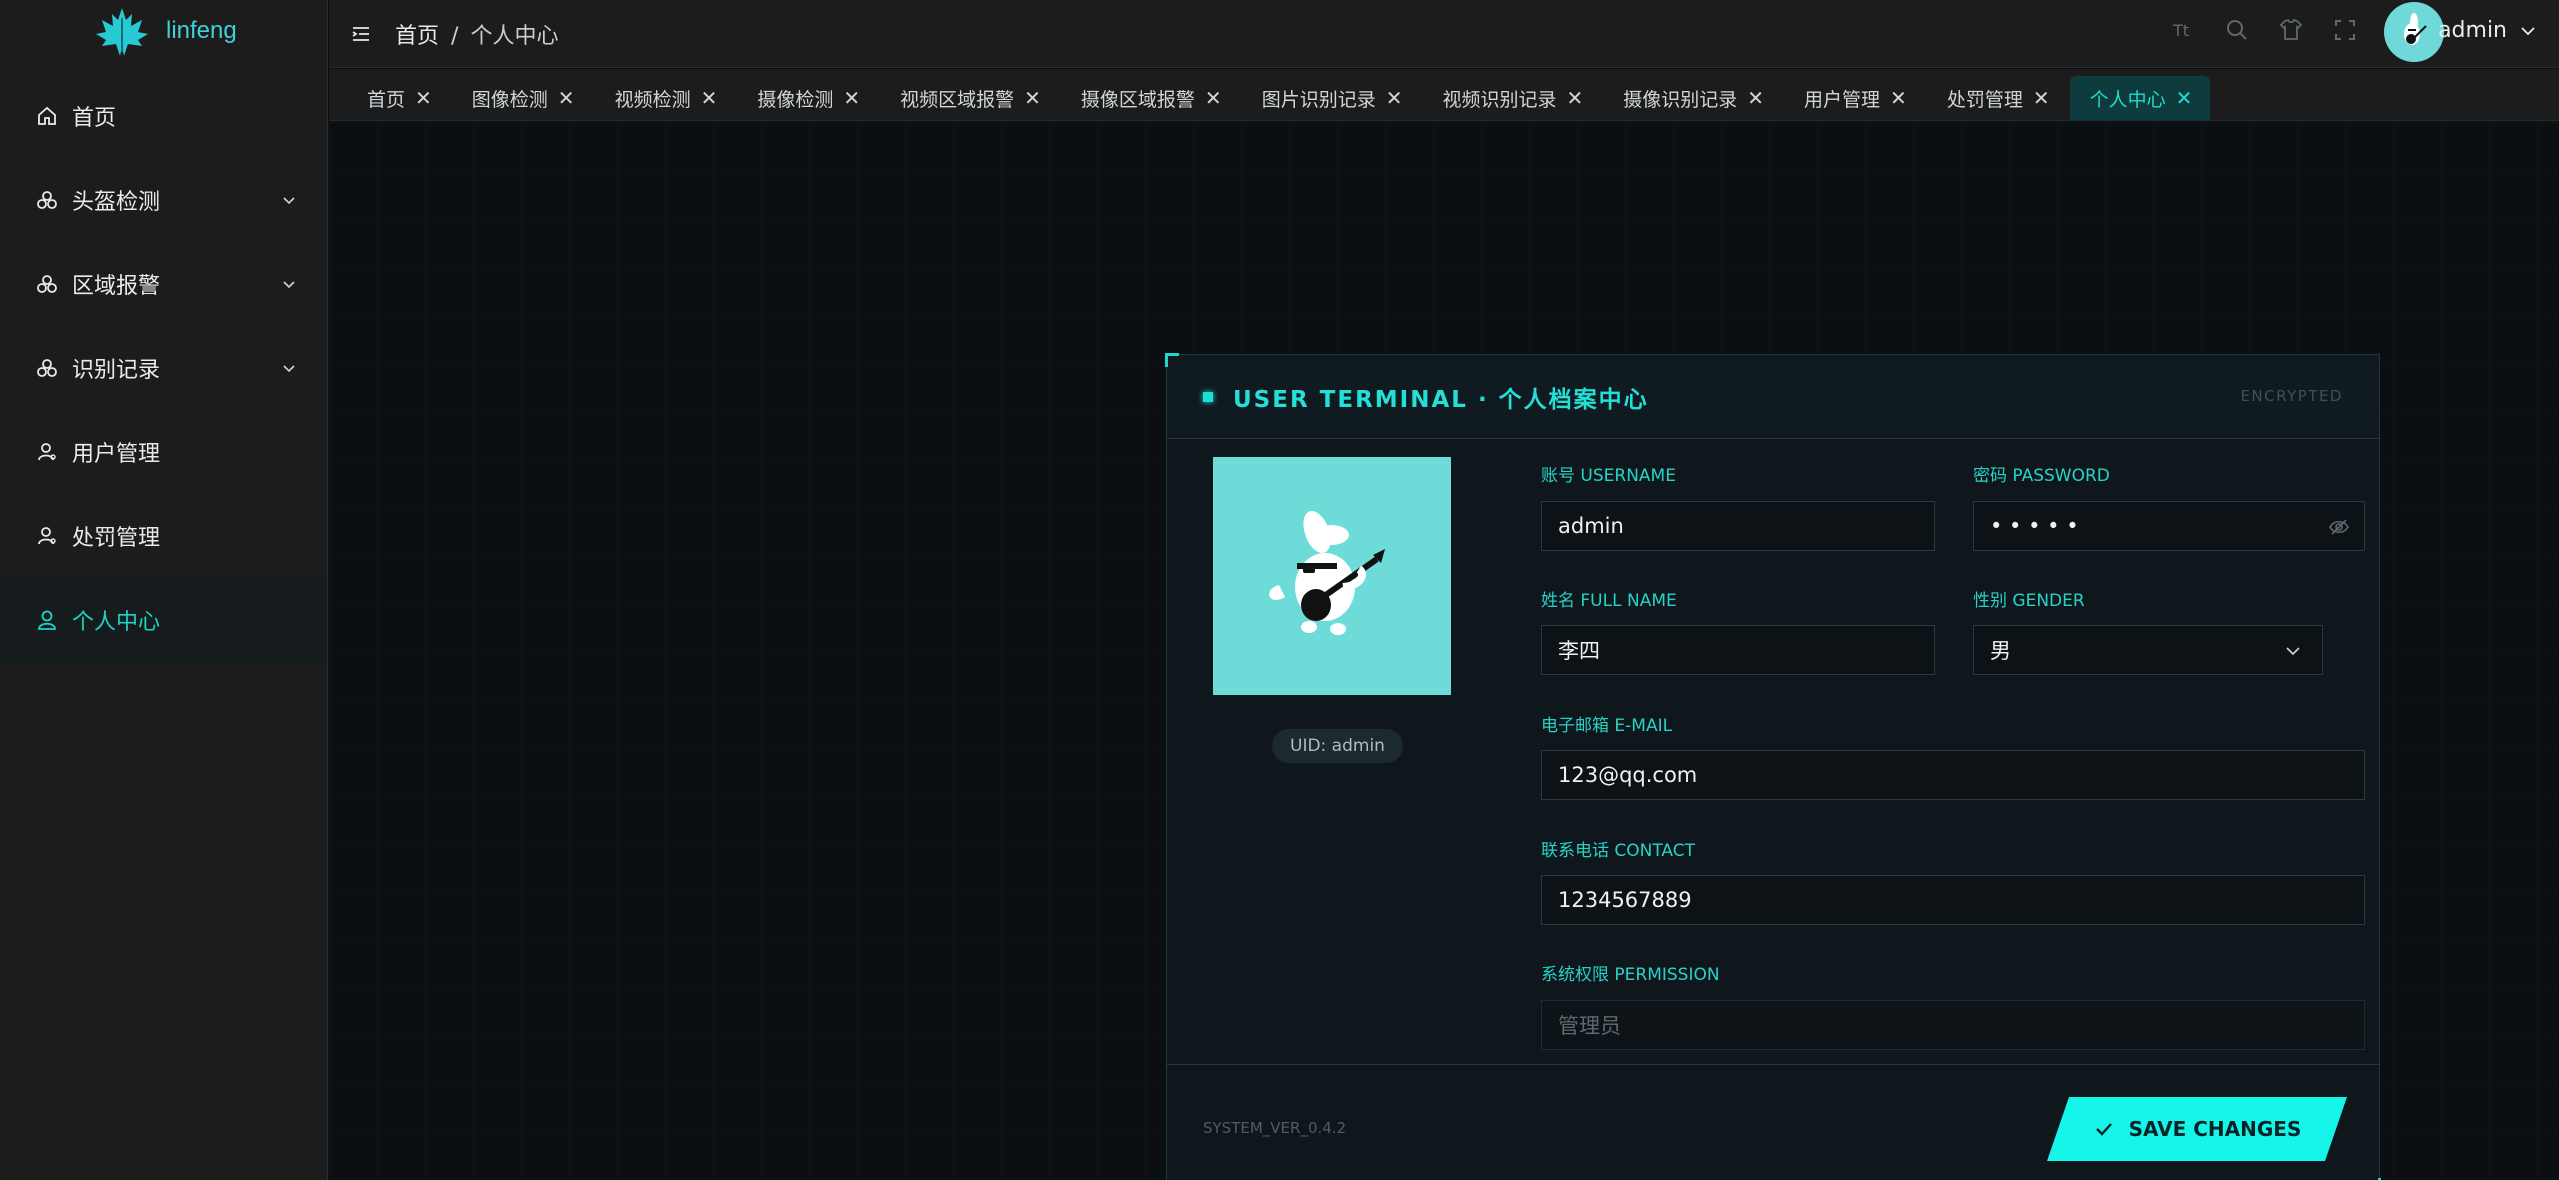 The width and height of the screenshot is (2559, 1180). I want to click on fullname-field: 李四, so click(1738, 650).